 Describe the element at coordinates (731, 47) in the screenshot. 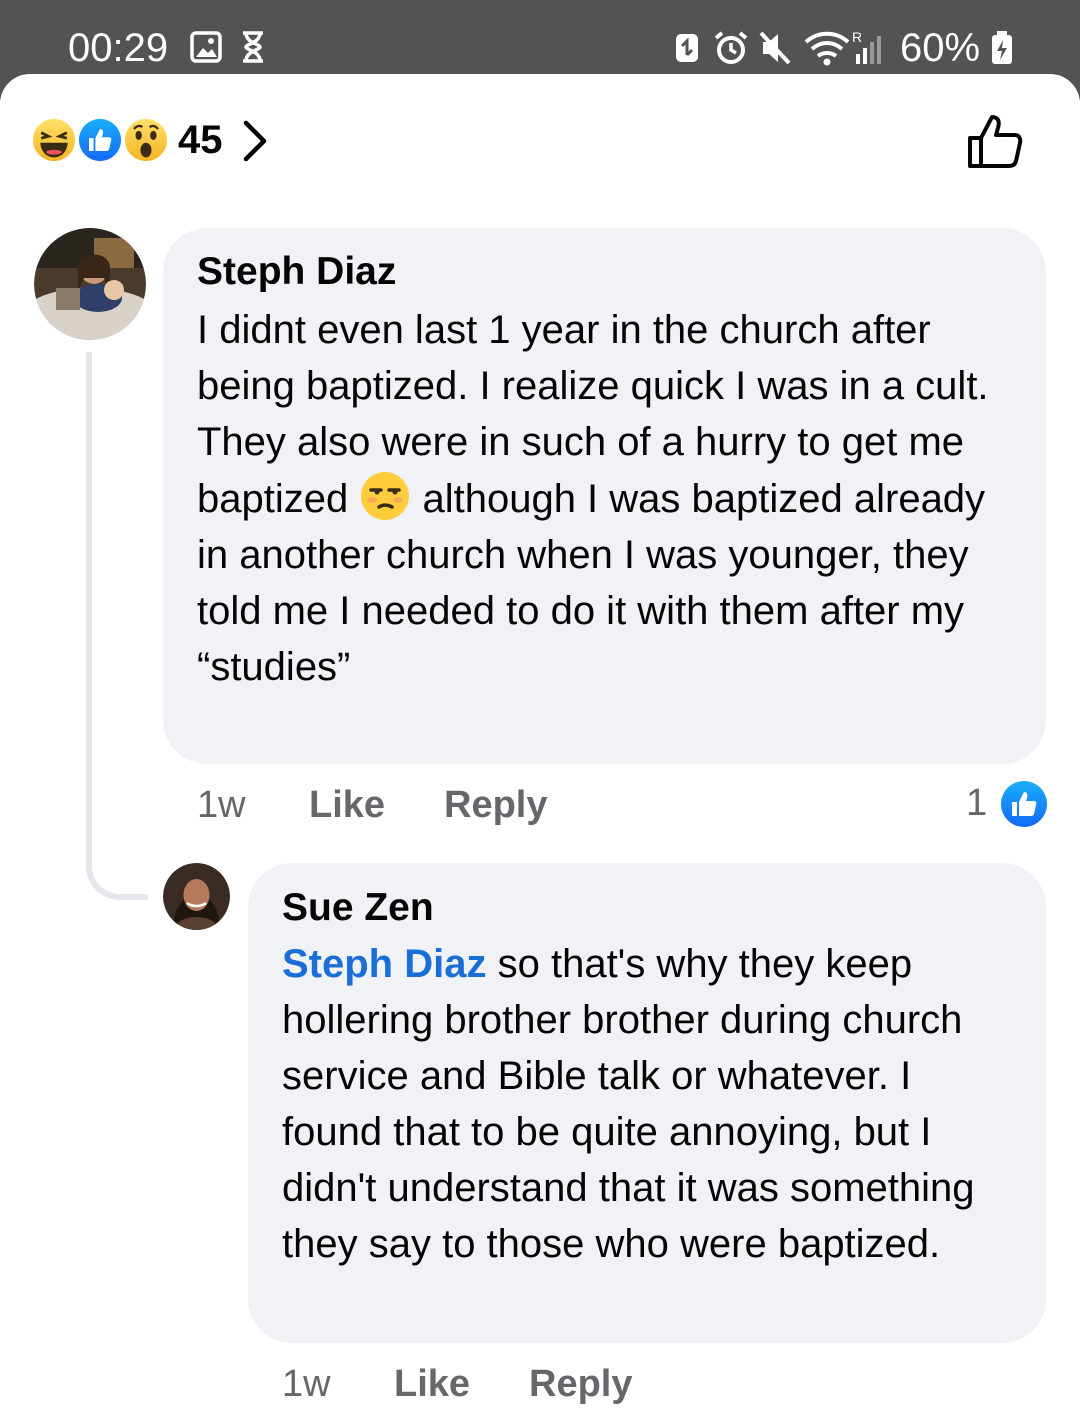

I see `alarm-icon` at that location.